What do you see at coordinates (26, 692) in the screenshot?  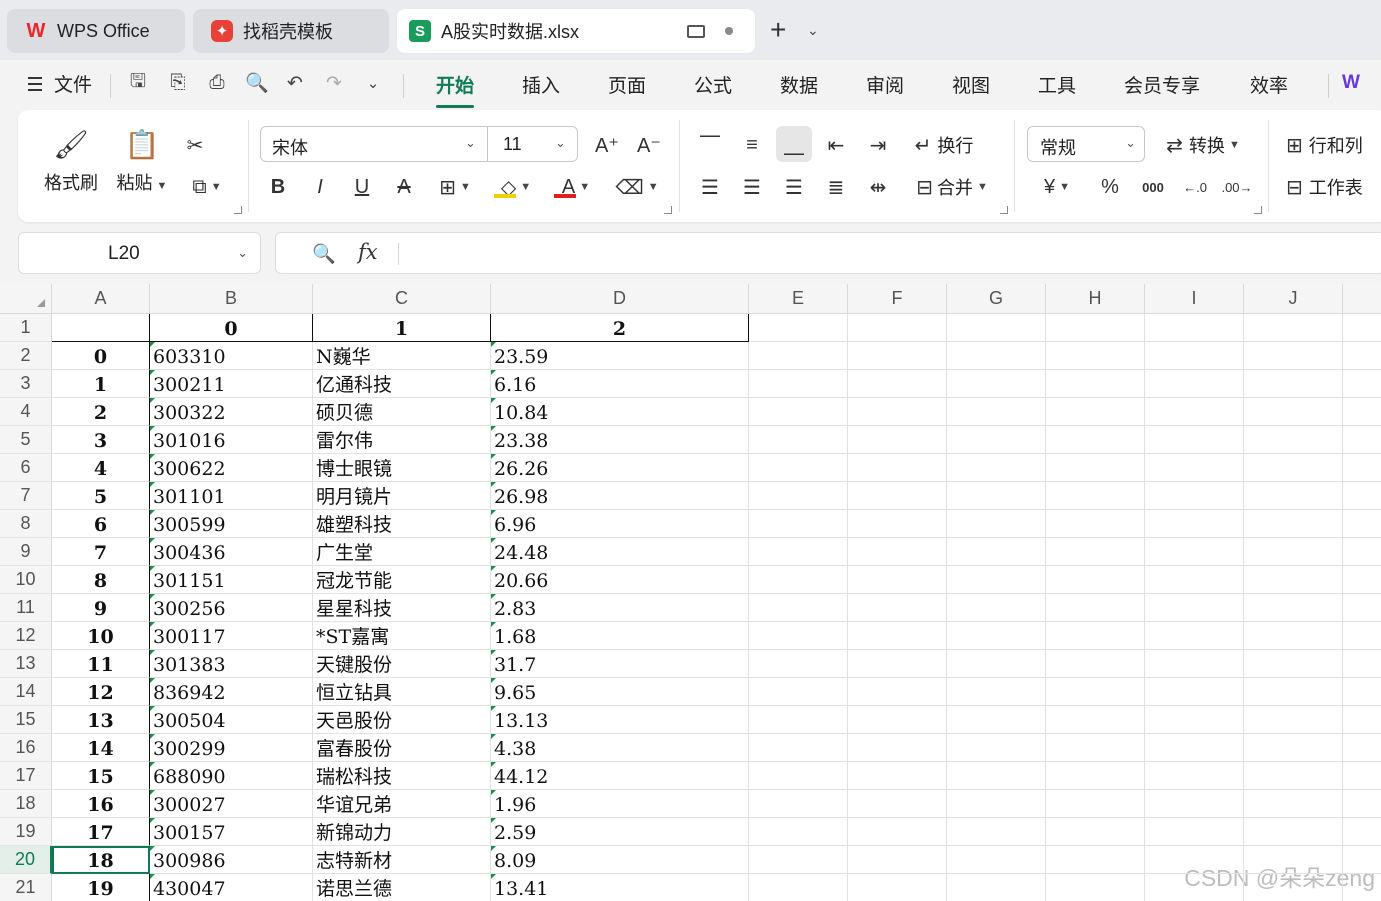 I see `row-header: 14` at bounding box center [26, 692].